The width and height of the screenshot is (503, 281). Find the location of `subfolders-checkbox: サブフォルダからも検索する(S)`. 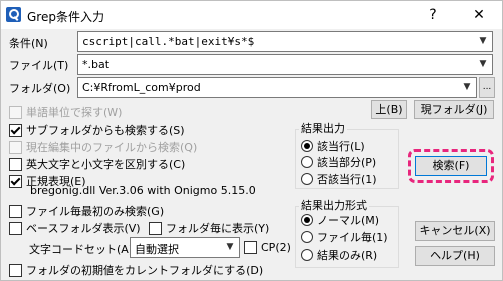

subfolders-checkbox: サブフォルダからも検索する(S) is located at coordinates (97, 130).